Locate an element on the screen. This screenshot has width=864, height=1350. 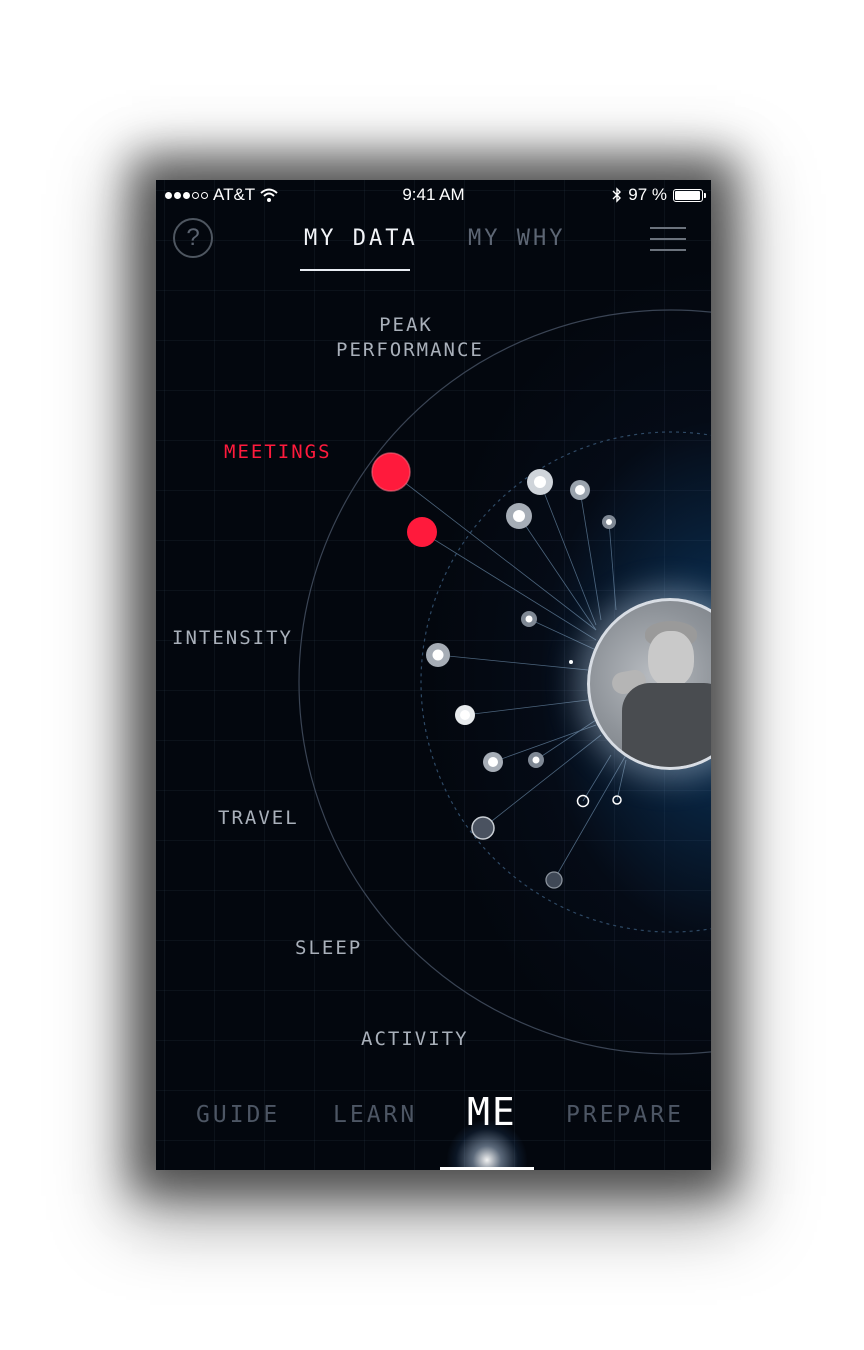
category-peak-performance-line: PERFORMANCE is located at coordinates (410, 350).